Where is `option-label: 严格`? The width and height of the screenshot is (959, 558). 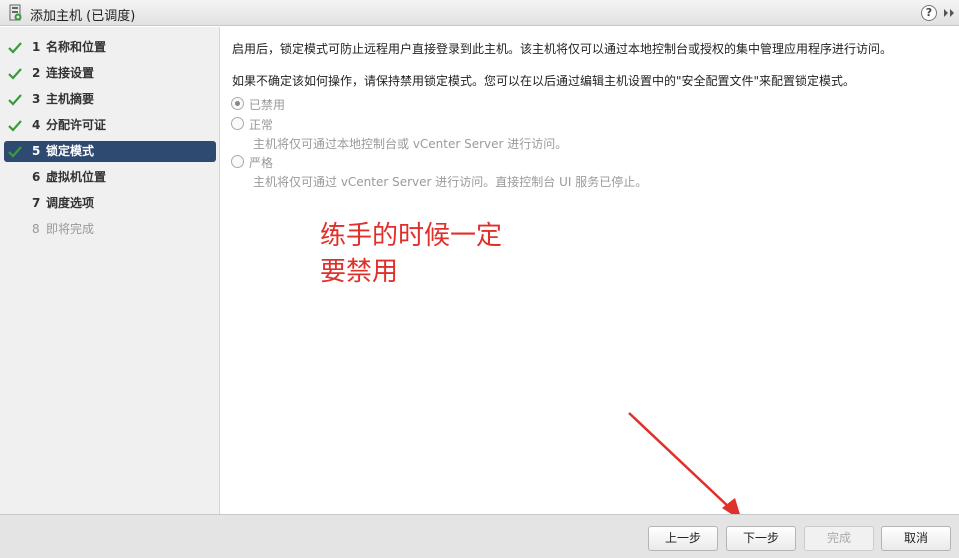
option-label: 严格 is located at coordinates (261, 163).